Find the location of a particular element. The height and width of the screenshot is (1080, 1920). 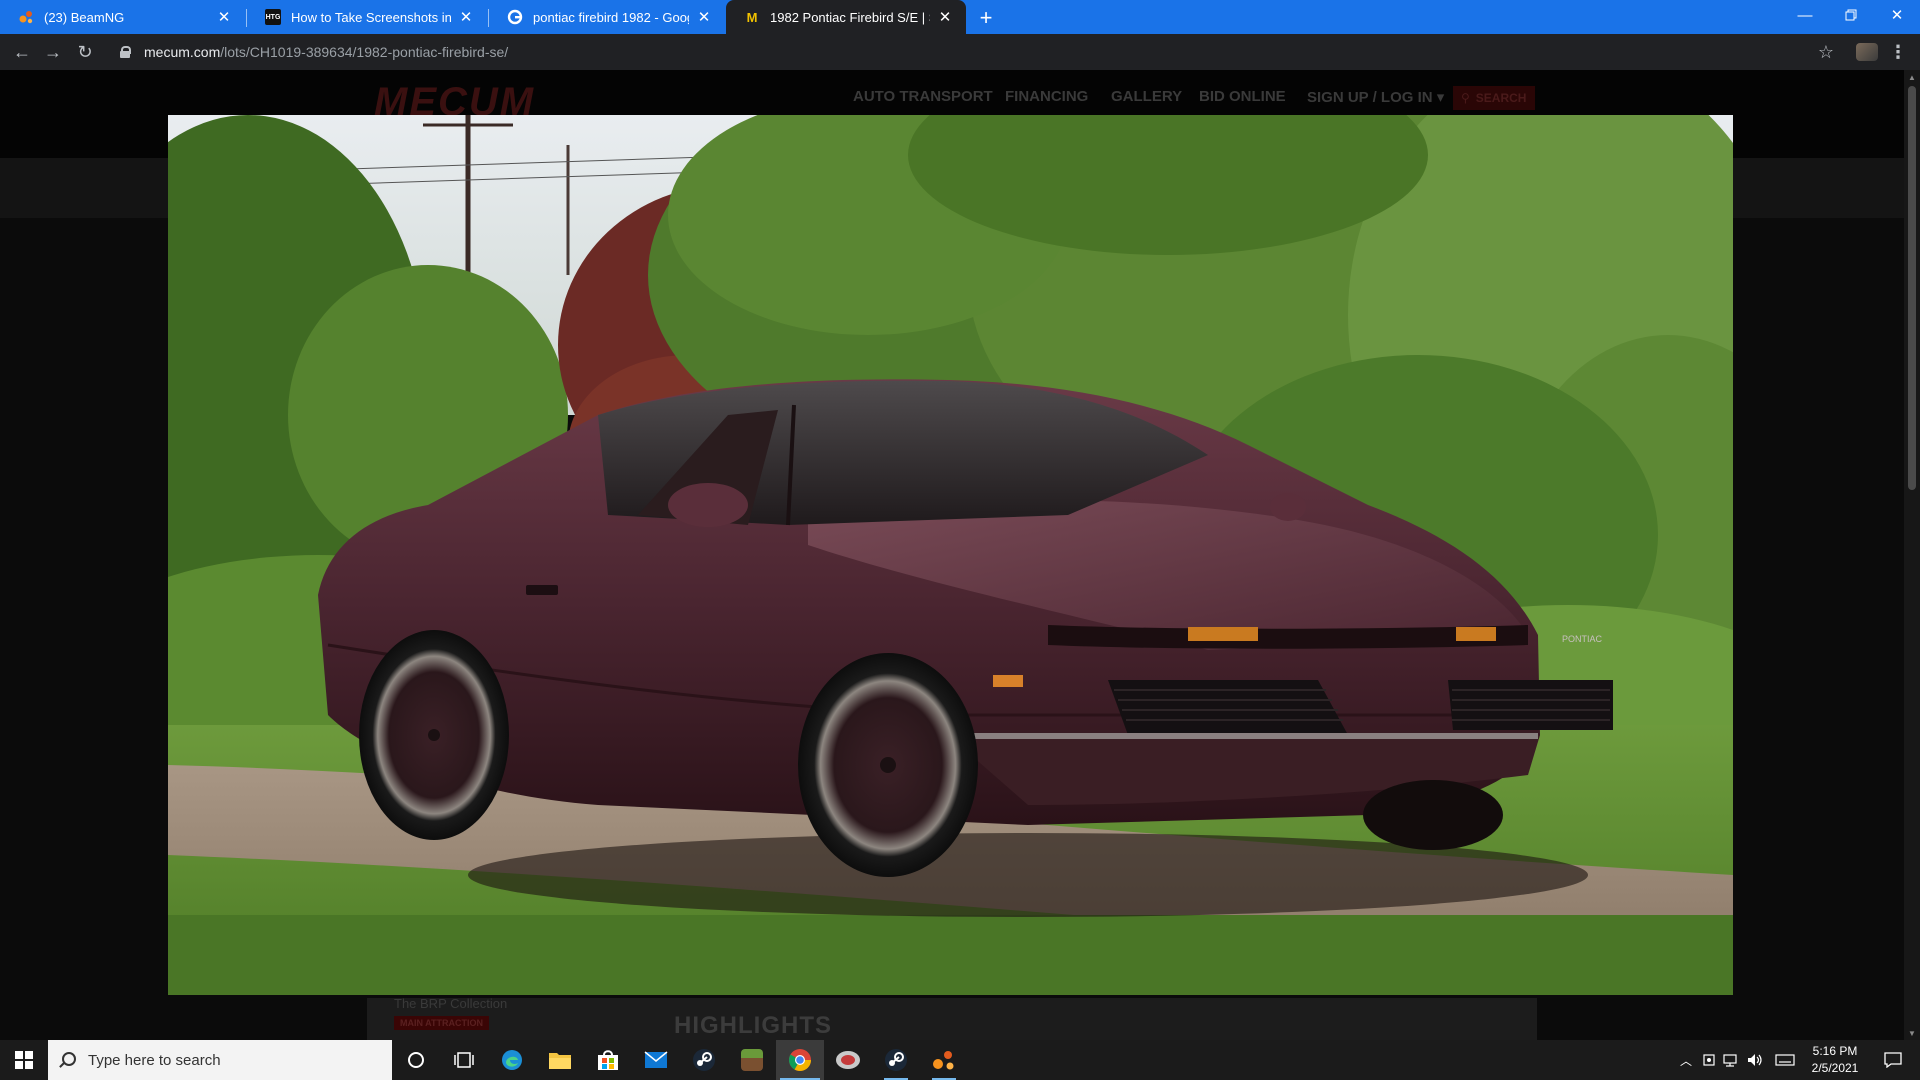

system-clock: 5:16 PM 2/5/2021 is located at coordinates (1835, 1060).